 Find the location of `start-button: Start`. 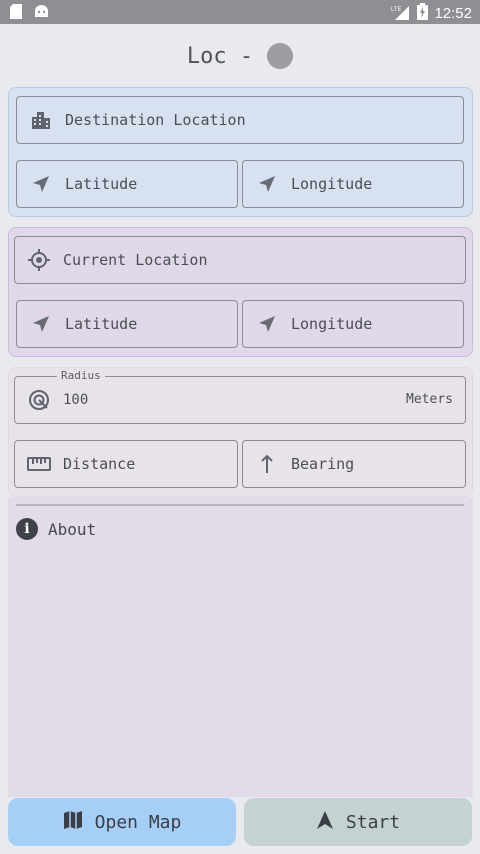

start-button: Start is located at coordinates (358, 822).